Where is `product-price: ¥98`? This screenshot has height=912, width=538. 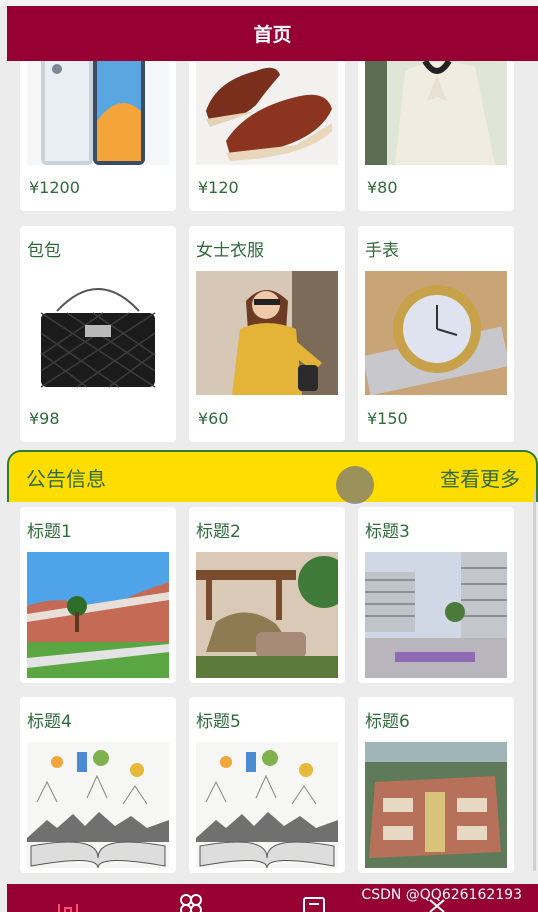
product-price: ¥98 is located at coordinates (44, 418).